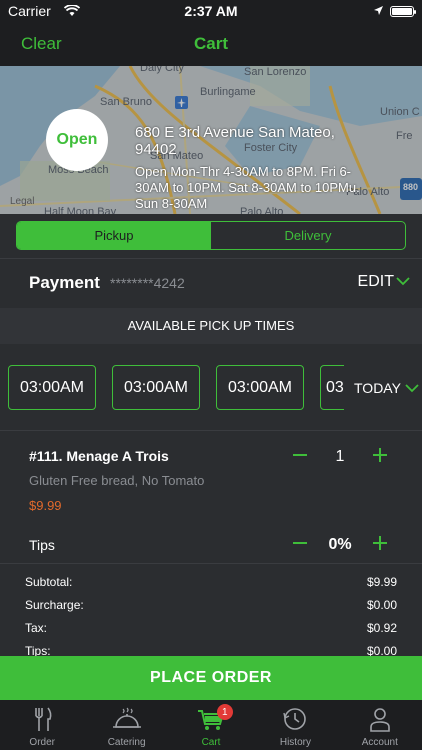  I want to click on cloche-icon, so click(127, 719).